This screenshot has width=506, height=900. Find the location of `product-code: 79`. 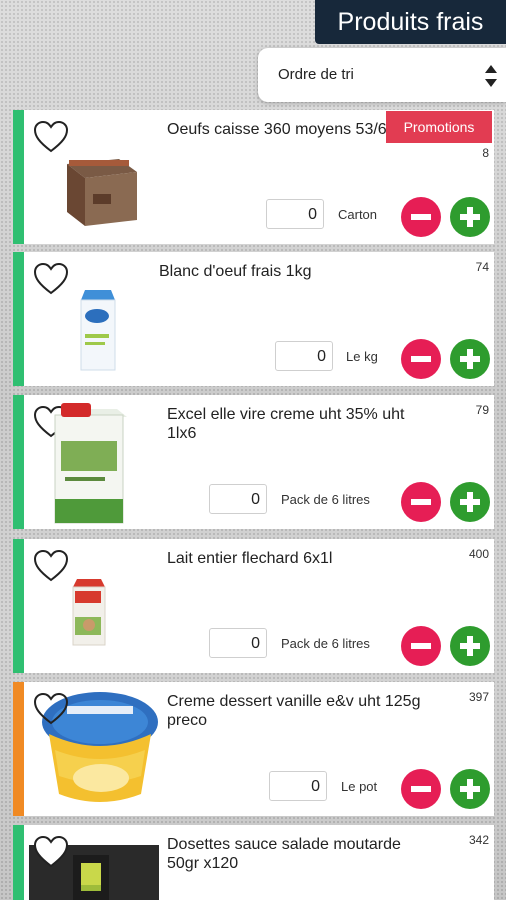

product-code: 79 is located at coordinates (482, 410).